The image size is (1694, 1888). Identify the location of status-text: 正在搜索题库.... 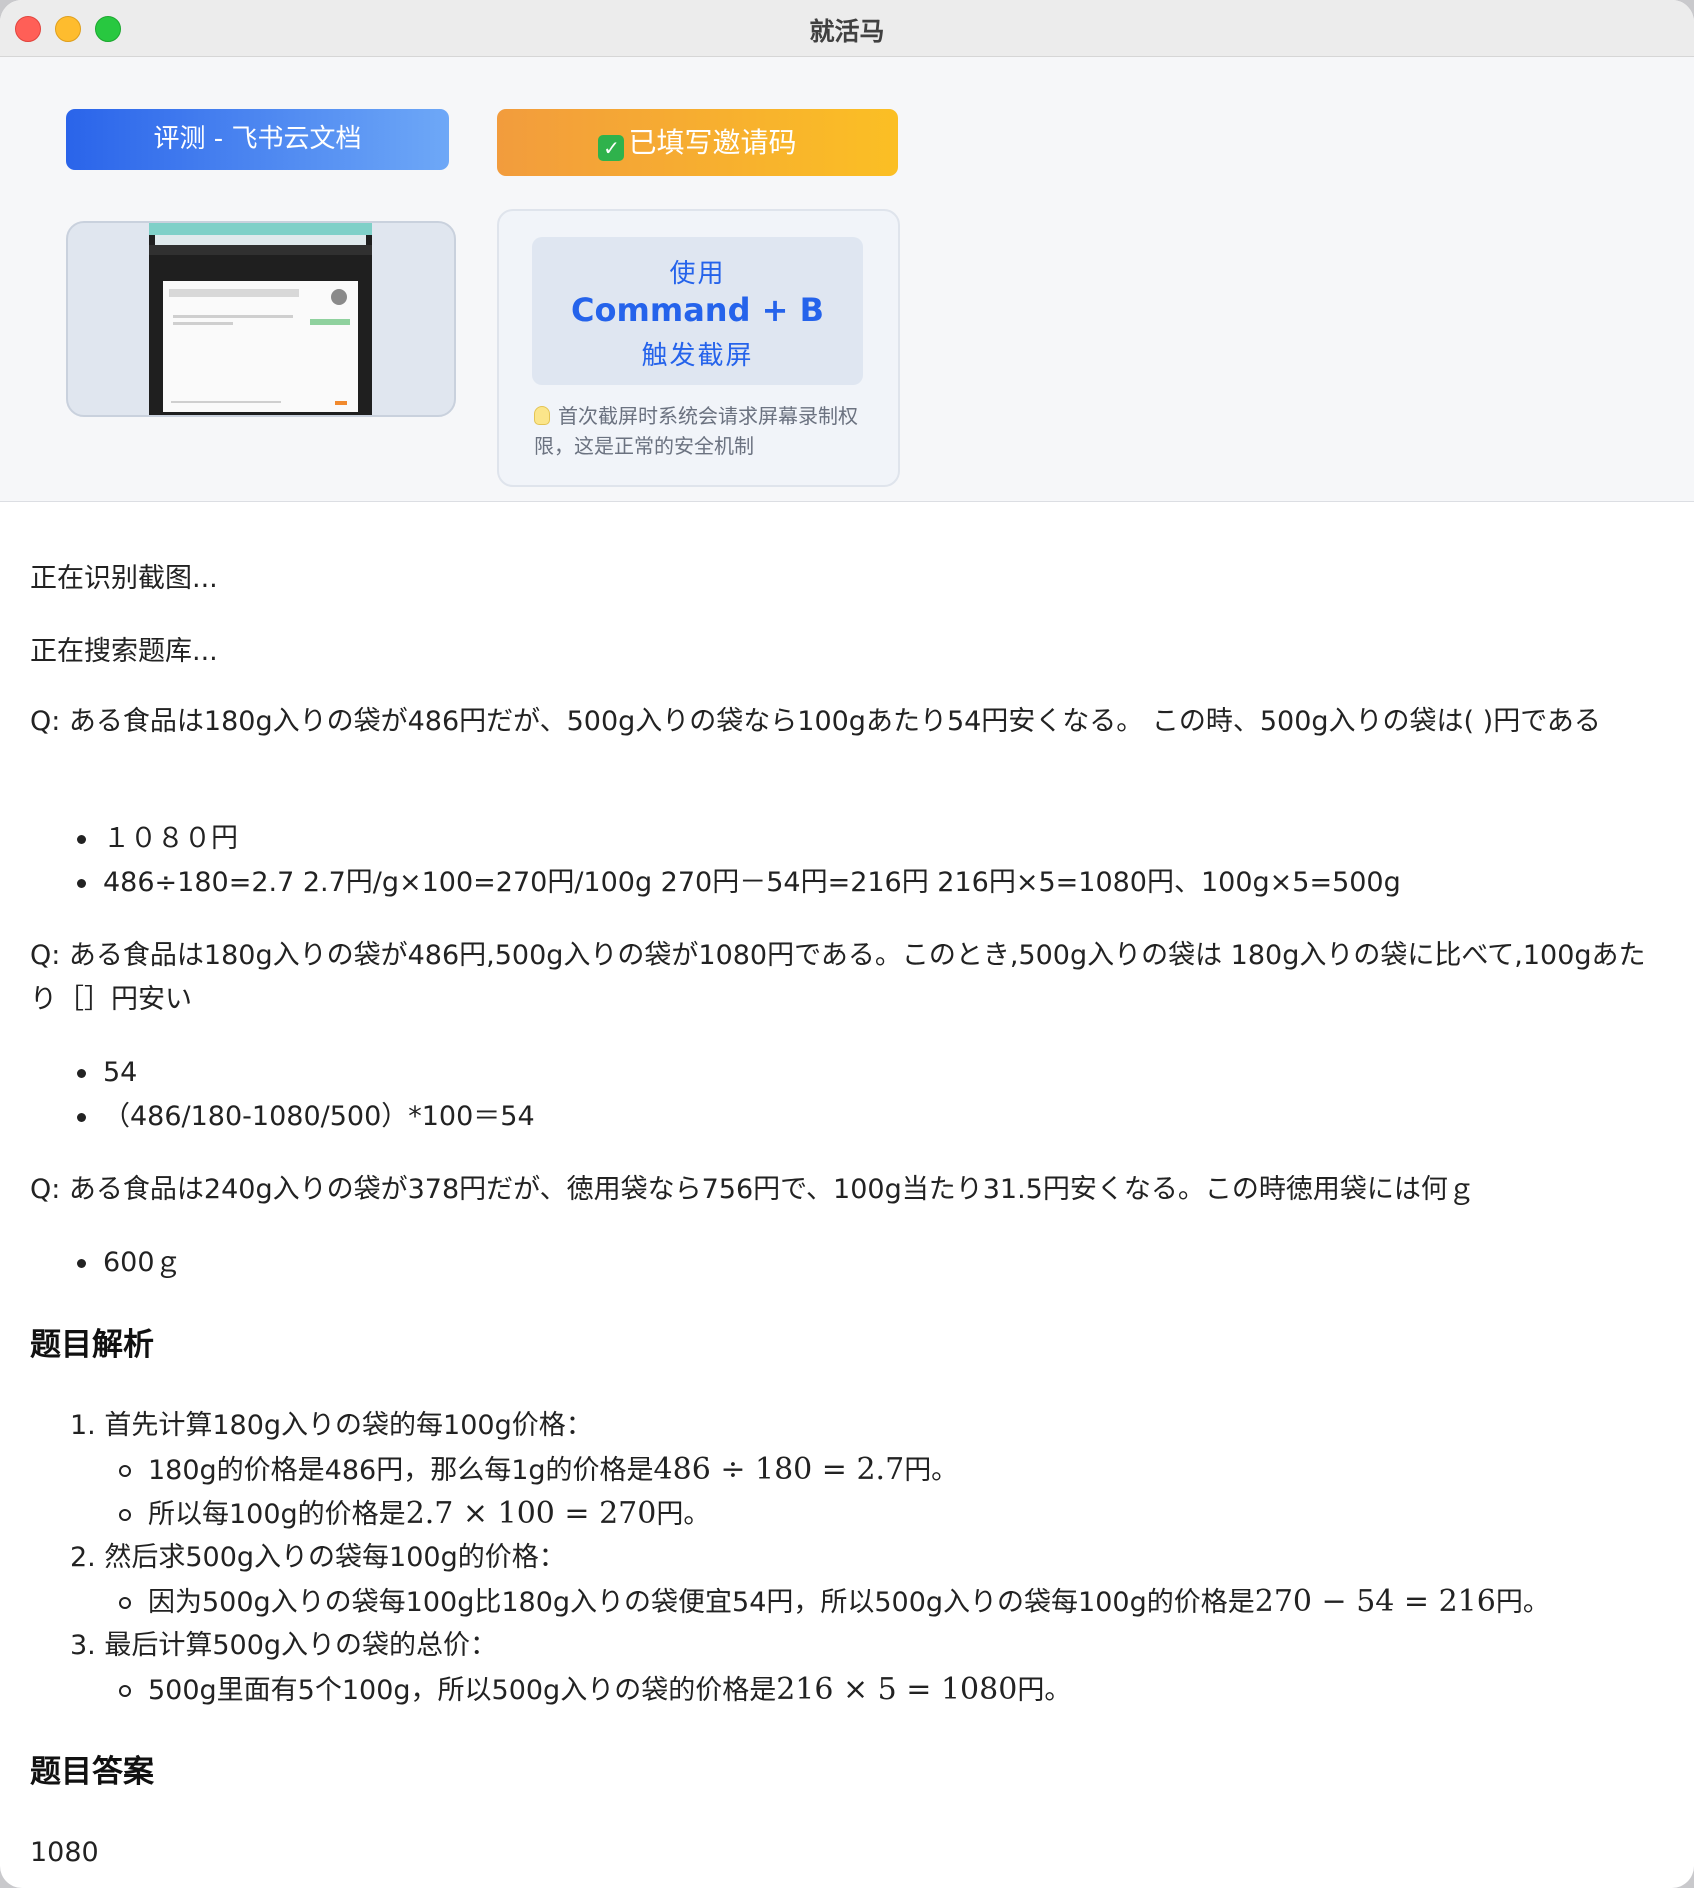
(124, 651).